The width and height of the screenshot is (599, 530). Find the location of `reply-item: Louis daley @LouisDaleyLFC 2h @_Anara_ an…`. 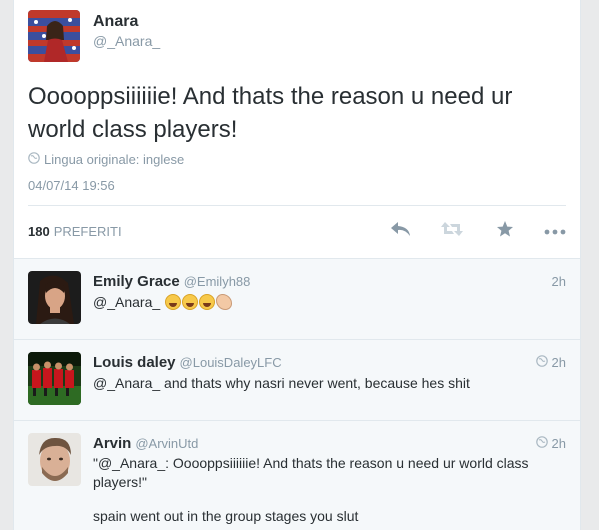

reply-item: Louis daley @LouisDaleyLFC 2h @_Anara_ an… is located at coordinates (297, 380).